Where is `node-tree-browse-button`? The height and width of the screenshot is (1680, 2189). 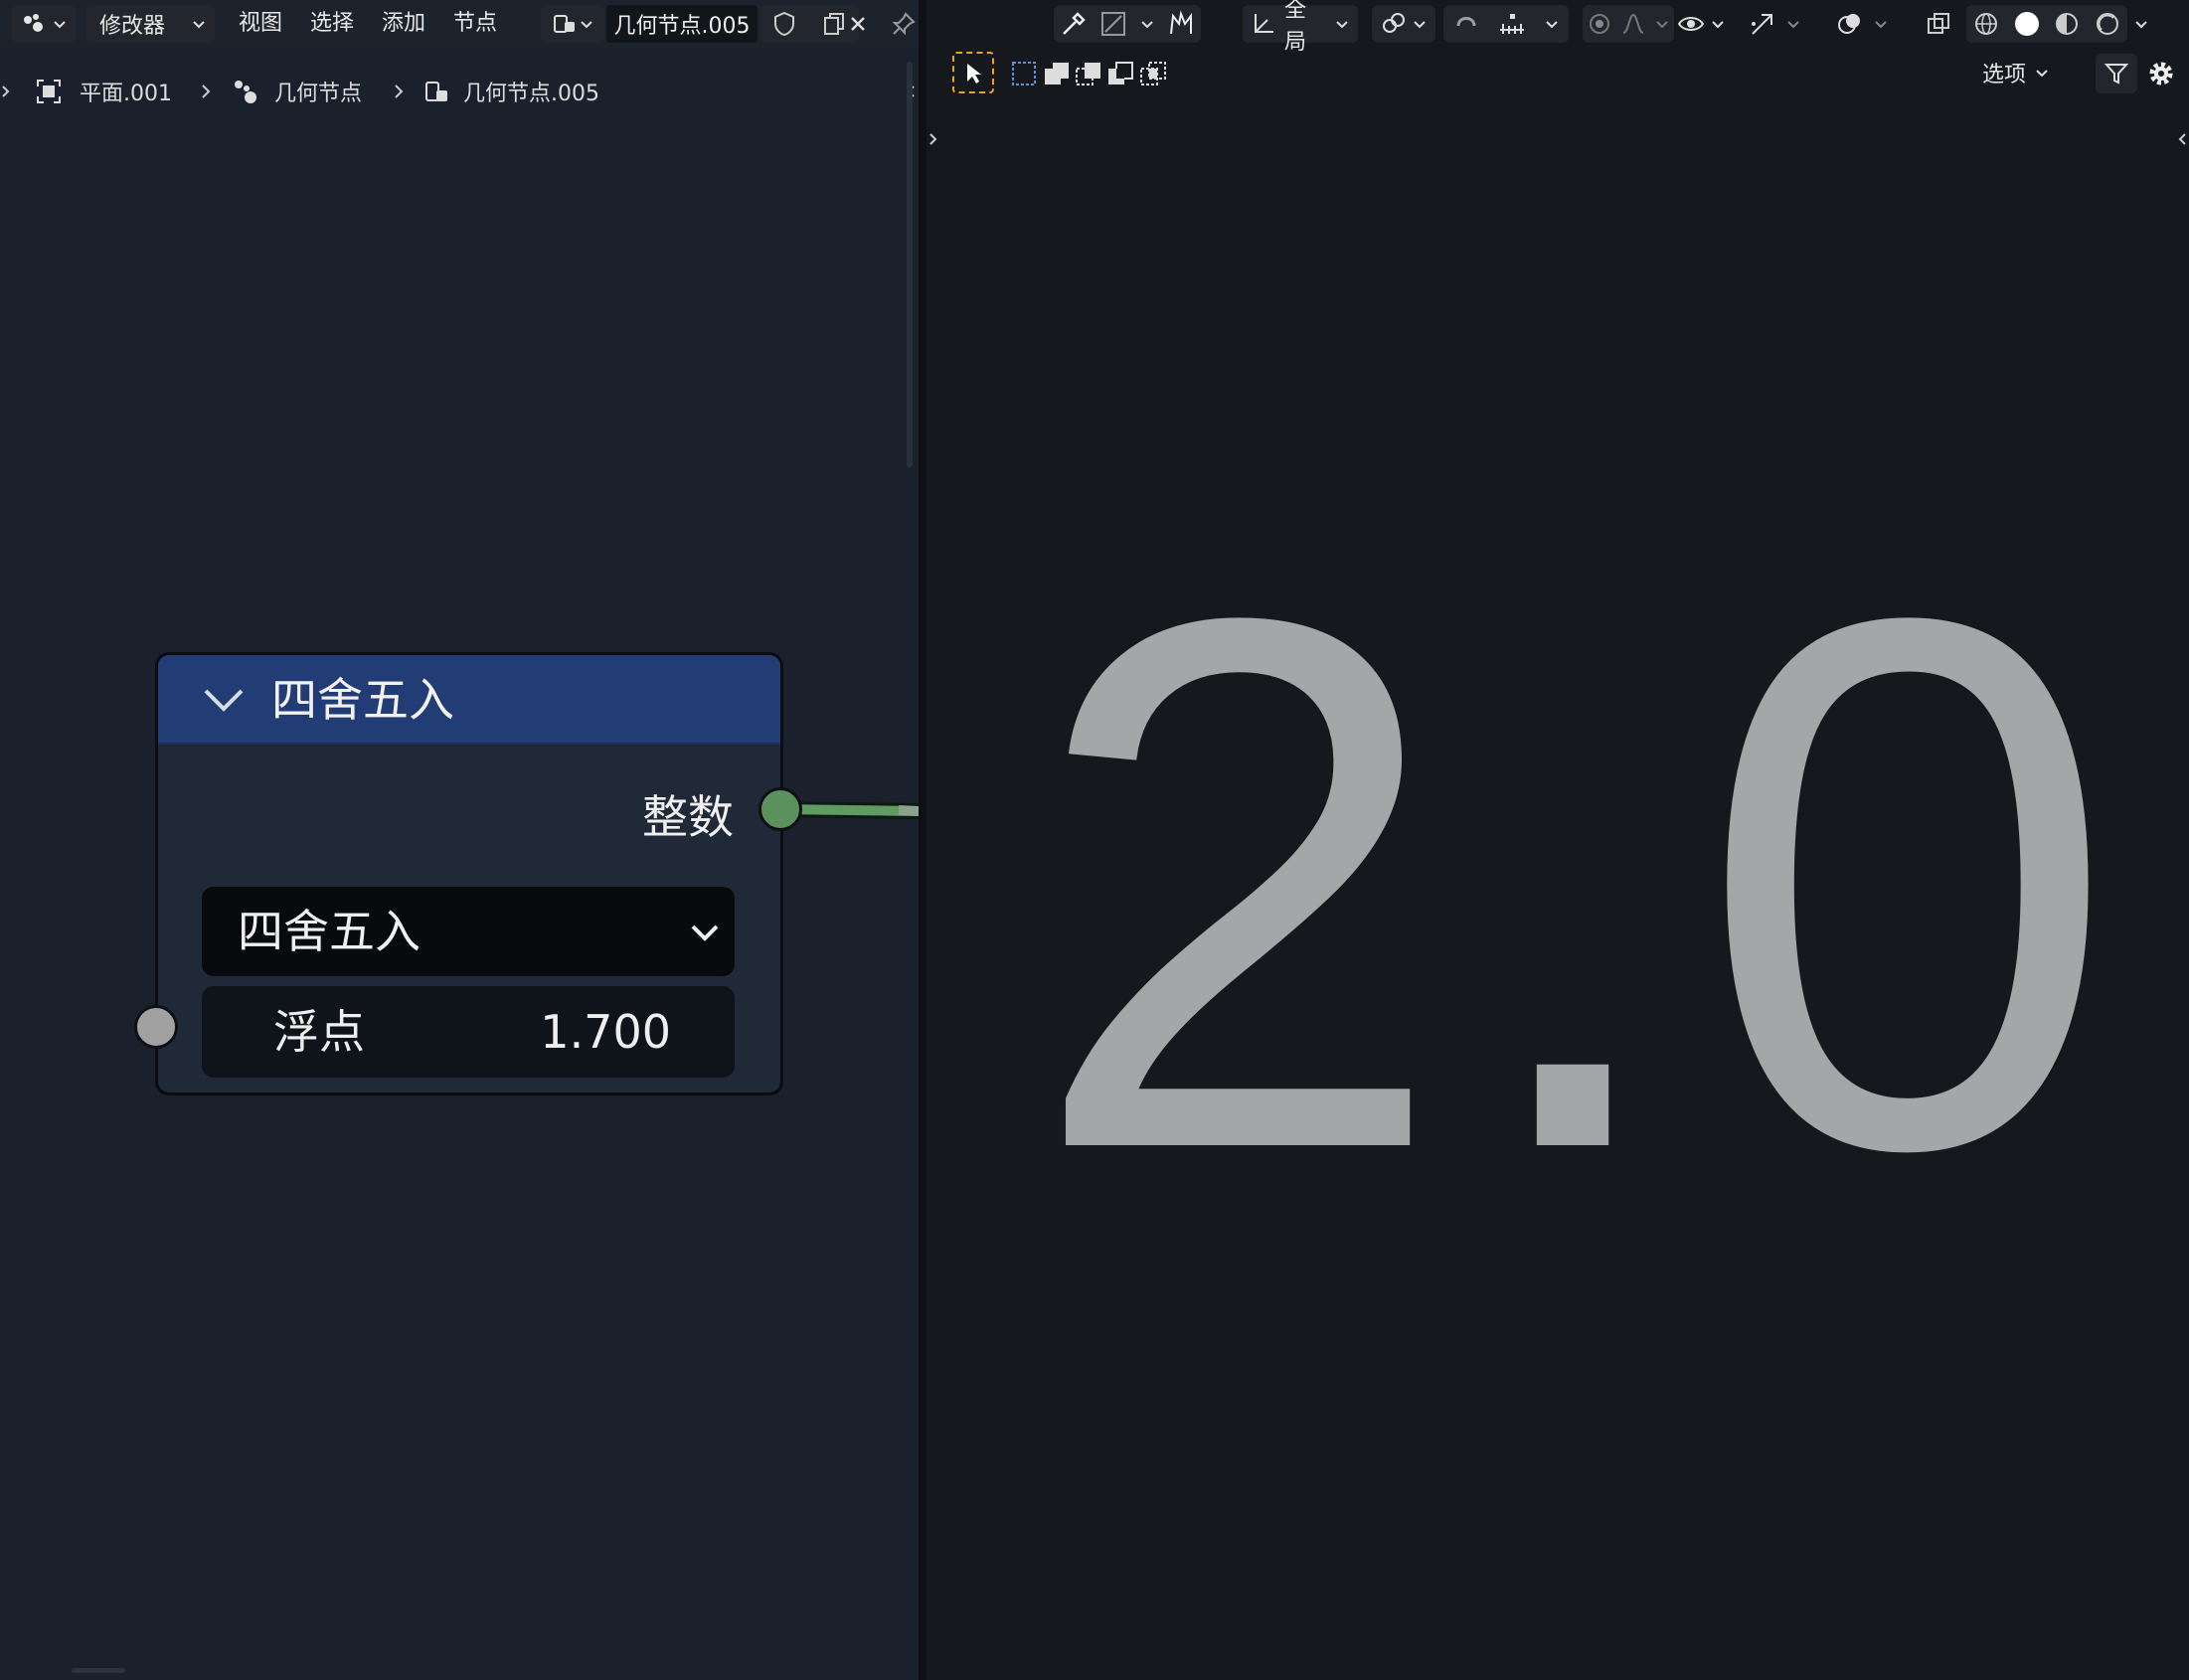
node-tree-browse-button is located at coordinates (573, 24).